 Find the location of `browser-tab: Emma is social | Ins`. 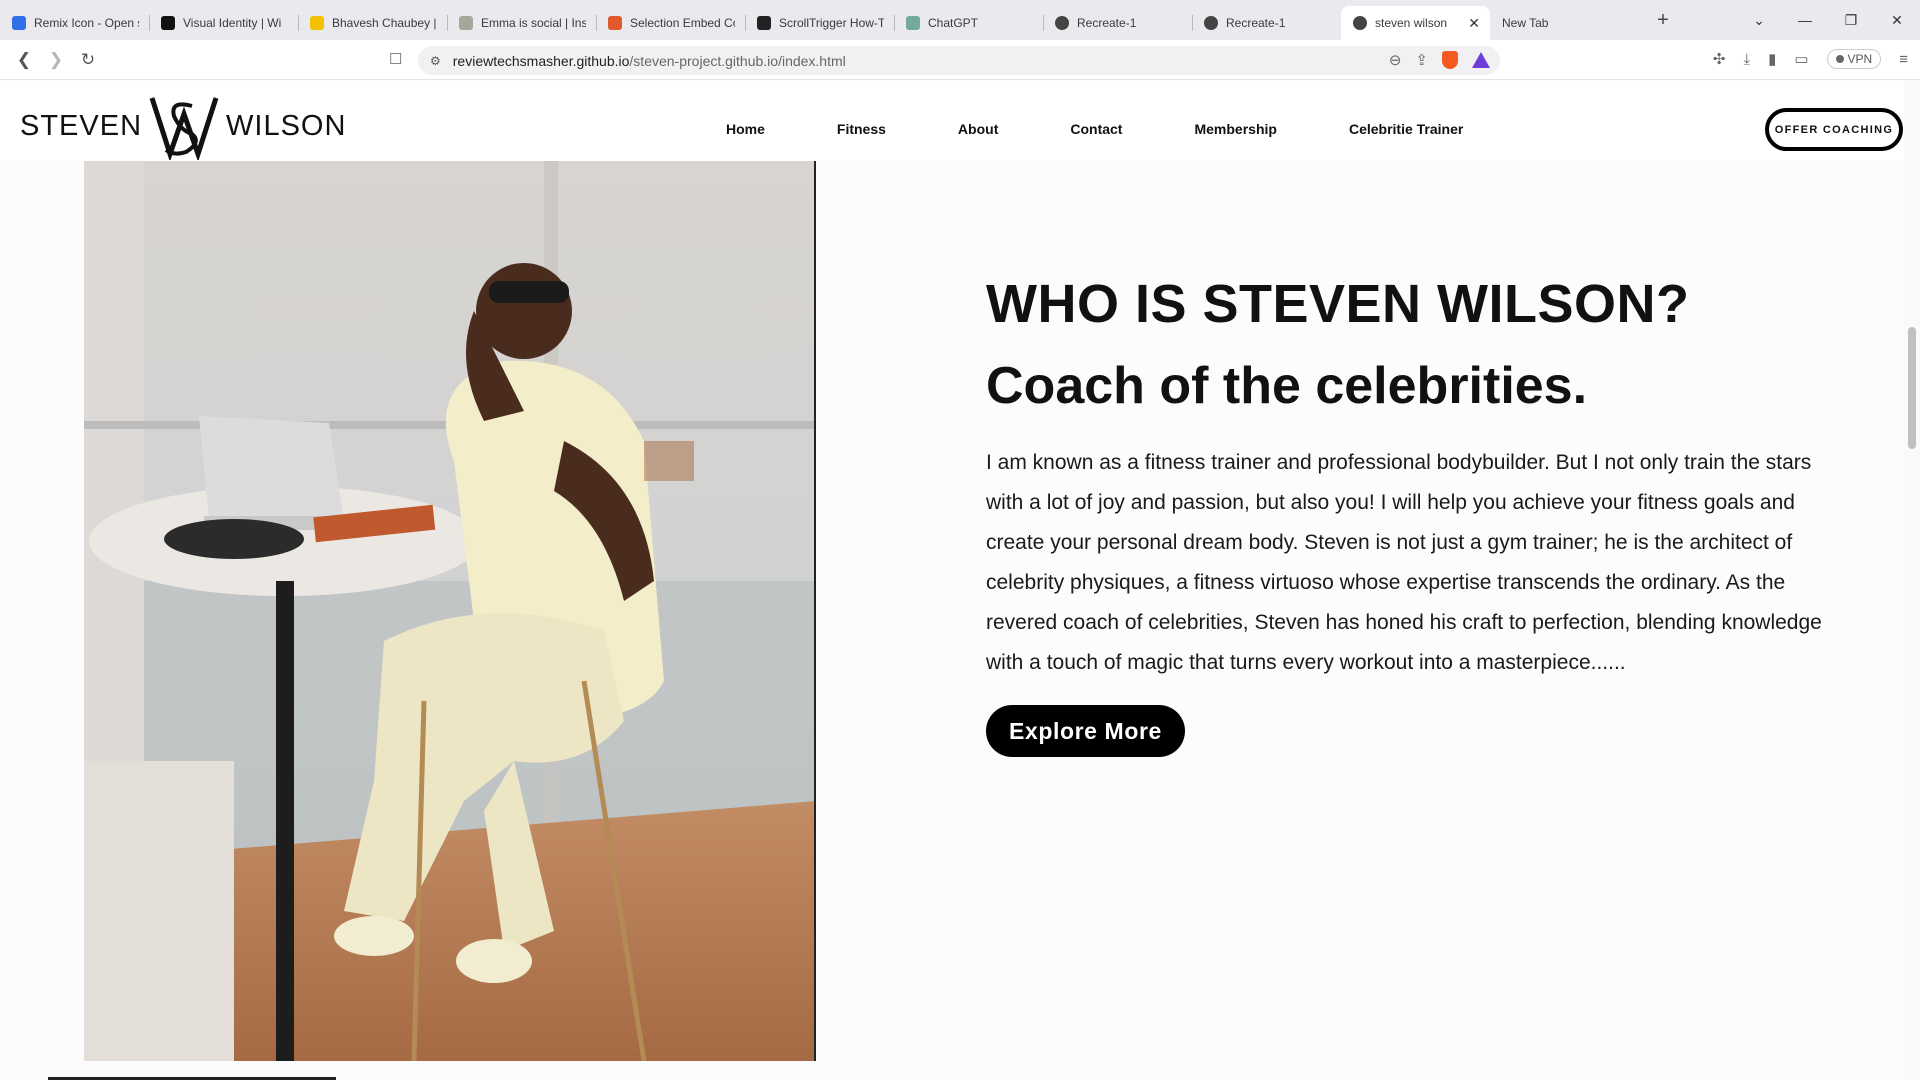

browser-tab: Emma is social | Ins is located at coordinates (521, 23).